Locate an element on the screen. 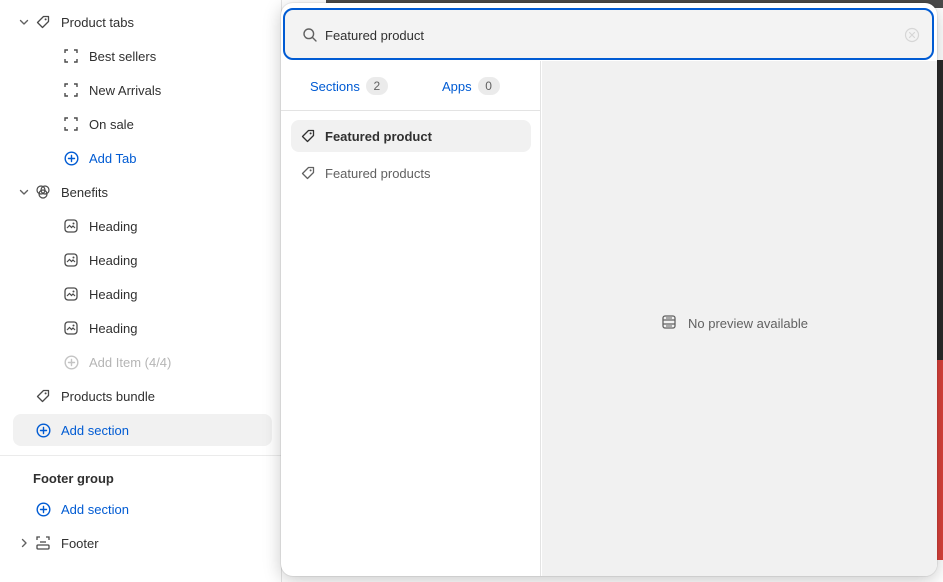 The height and width of the screenshot is (582, 943). tab-label: Sections is located at coordinates (335, 86).